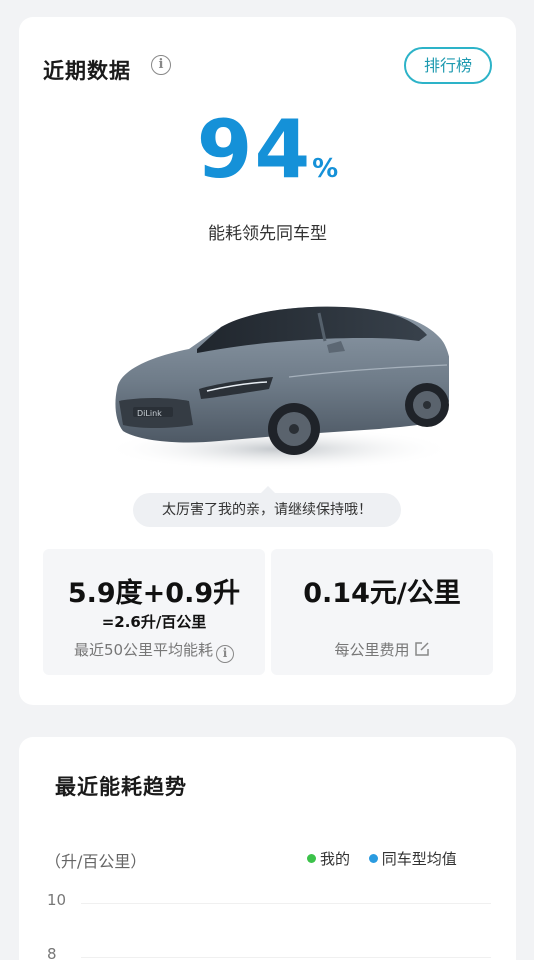 The width and height of the screenshot is (534, 960). What do you see at coordinates (267, 234) in the screenshot?
I see `efficiency-lead-text: 能耗领先同车型` at bounding box center [267, 234].